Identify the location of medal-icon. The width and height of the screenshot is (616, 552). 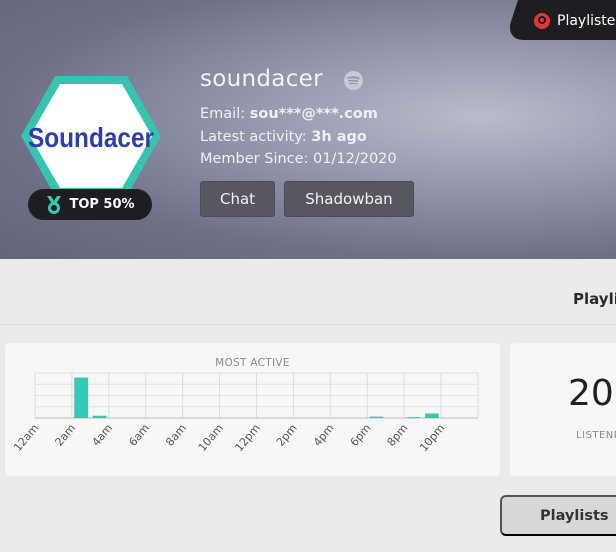
(54, 204).